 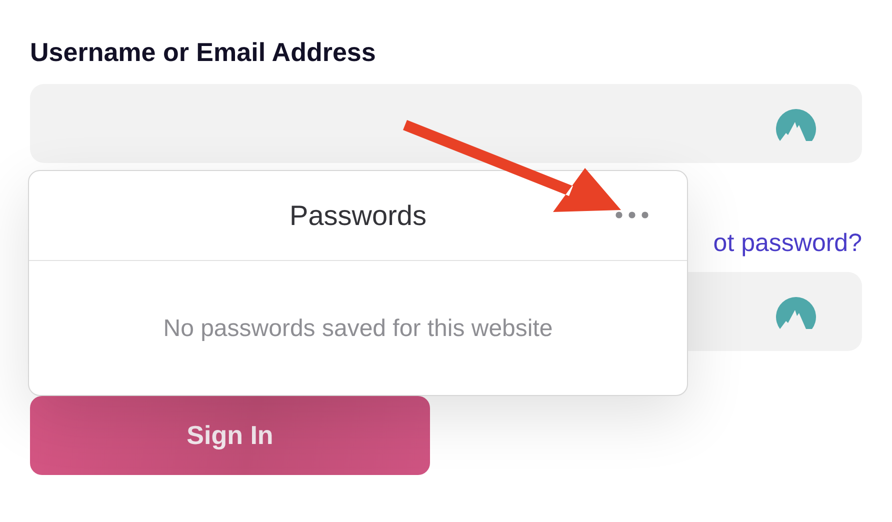 I want to click on popup-title: Passwords, so click(x=358, y=216).